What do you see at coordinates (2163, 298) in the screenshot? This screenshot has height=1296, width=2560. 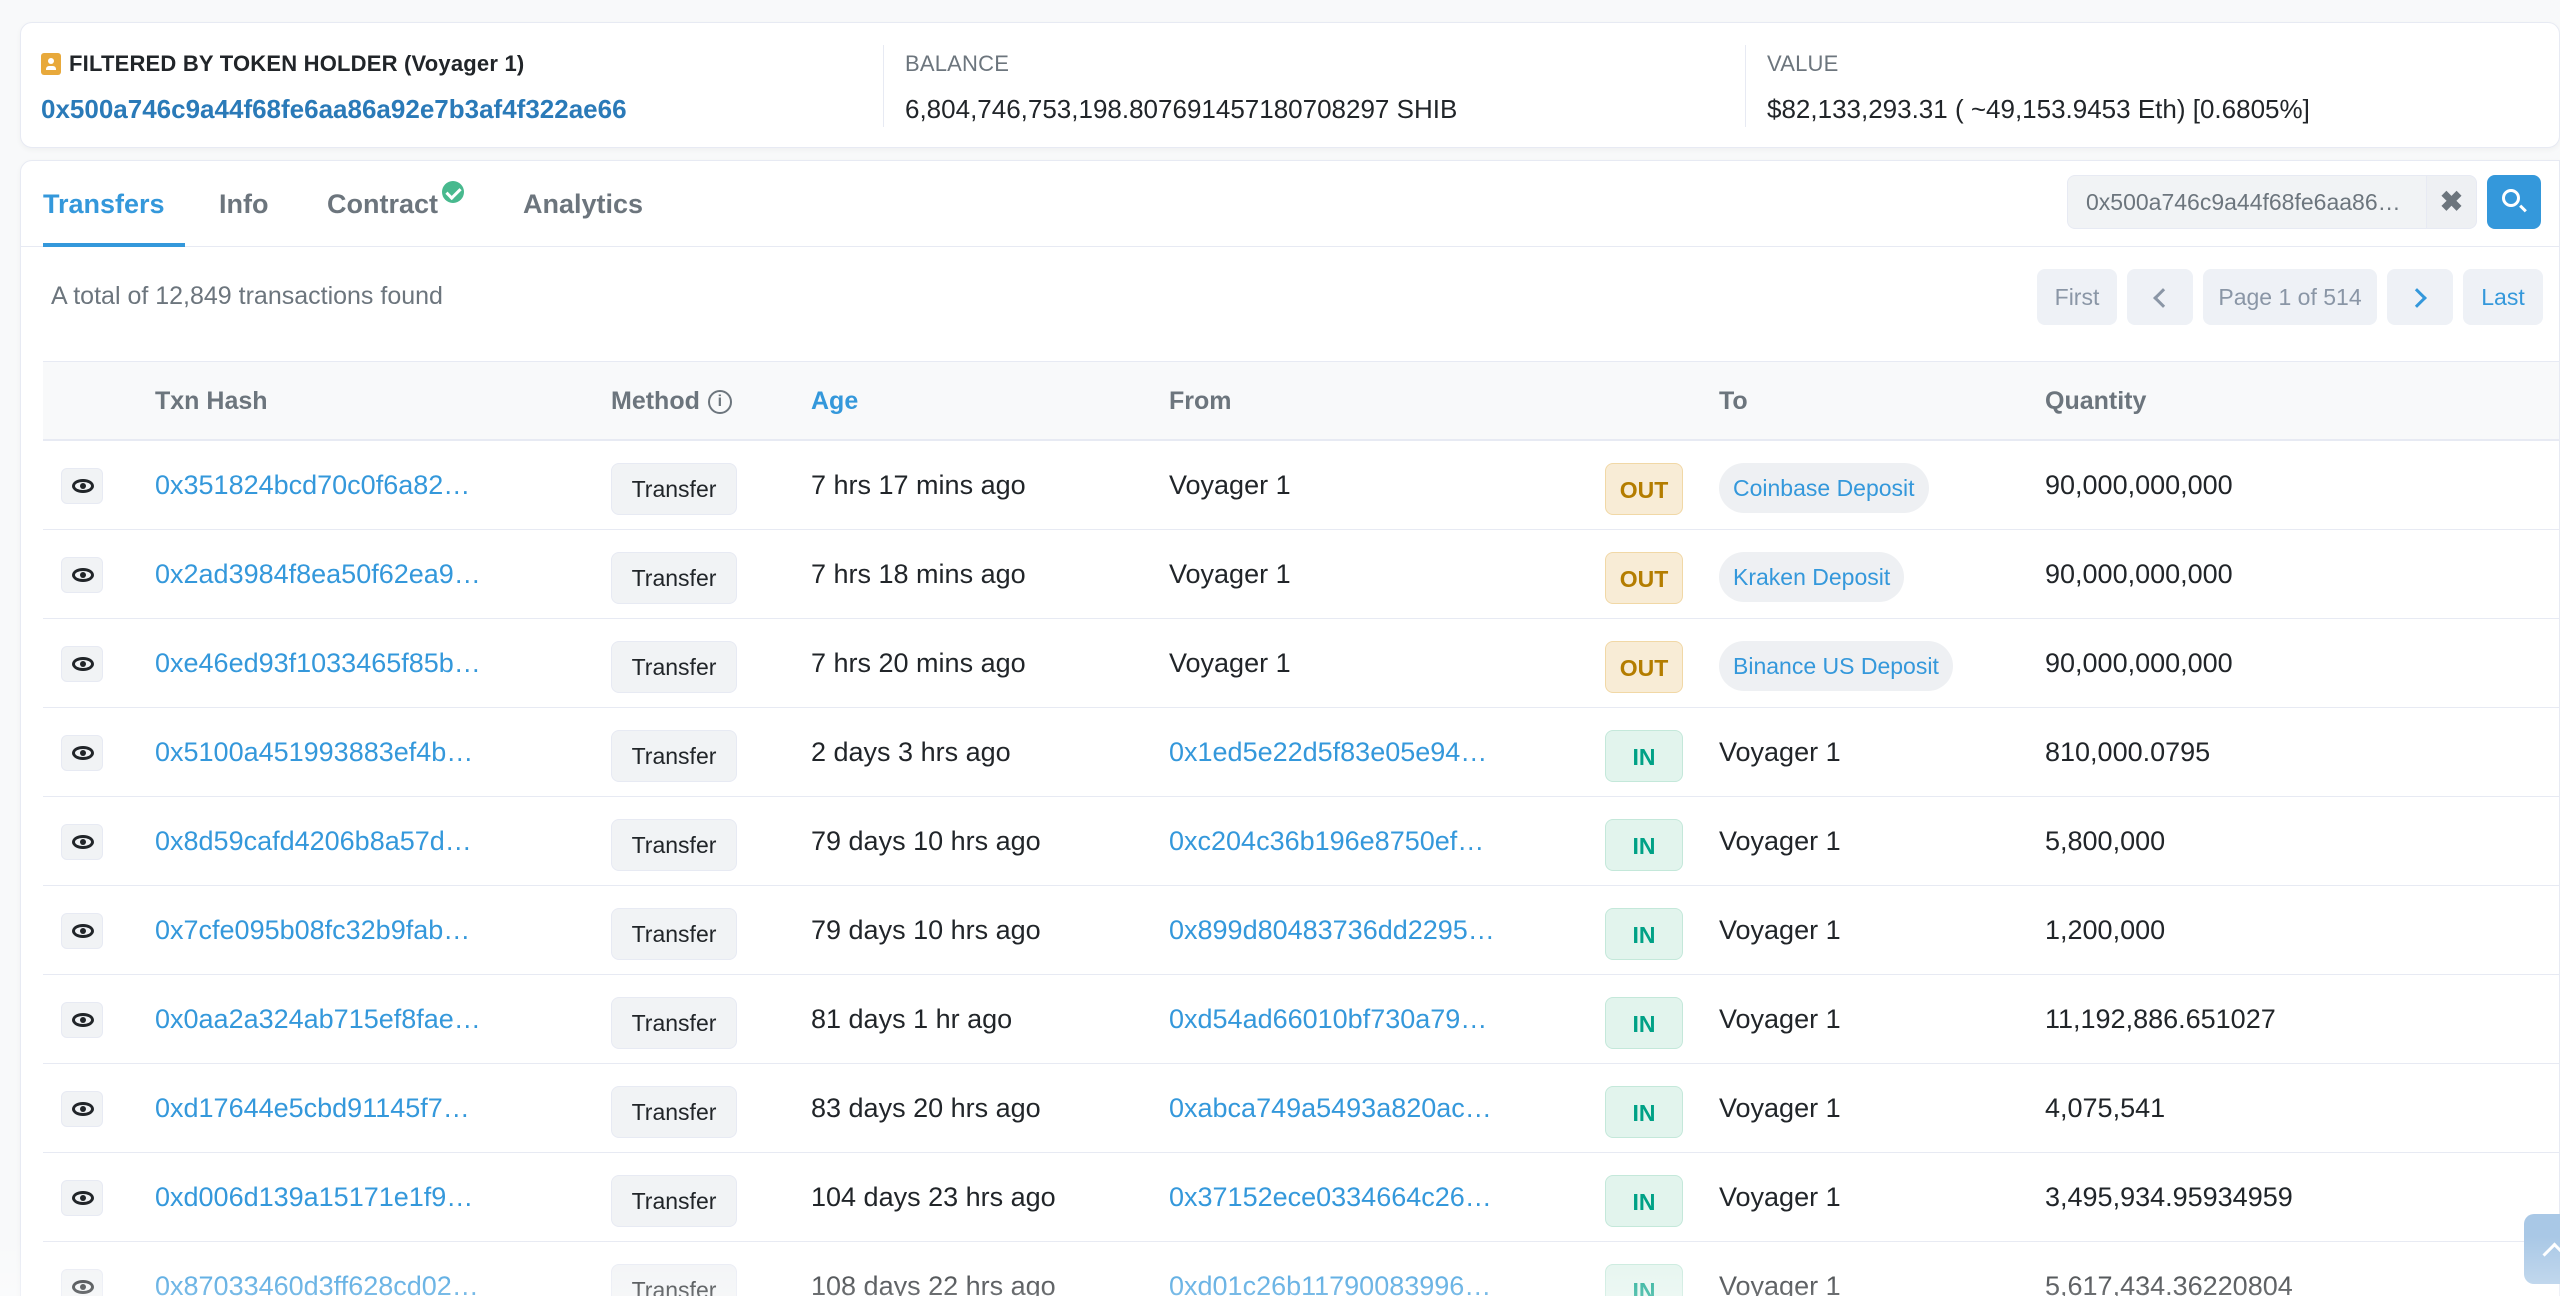 I see `chevron-left-icon` at bounding box center [2163, 298].